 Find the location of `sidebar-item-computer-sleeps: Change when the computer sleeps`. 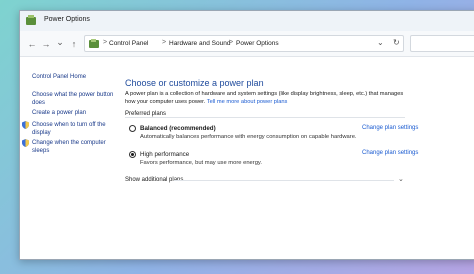

sidebar-item-computer-sleeps: Change when the computer sleeps is located at coordinates (73, 147).